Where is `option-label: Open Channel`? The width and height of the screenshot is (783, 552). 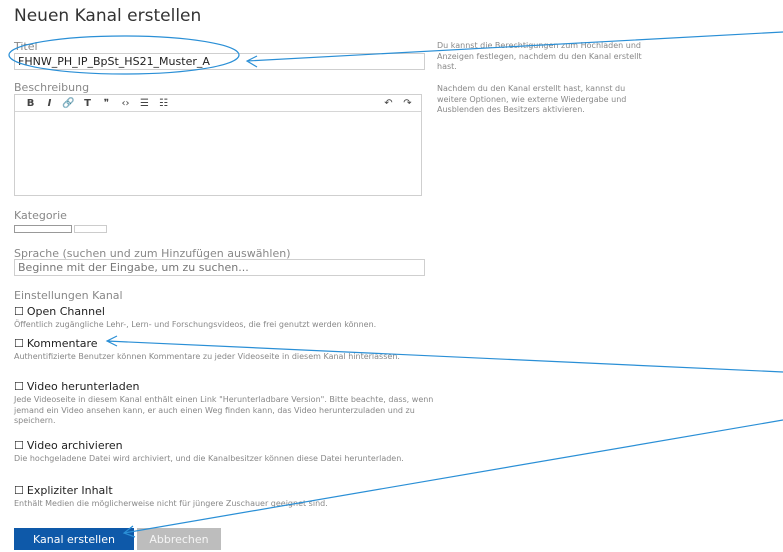
option-label: Open Channel is located at coordinates (65, 311).